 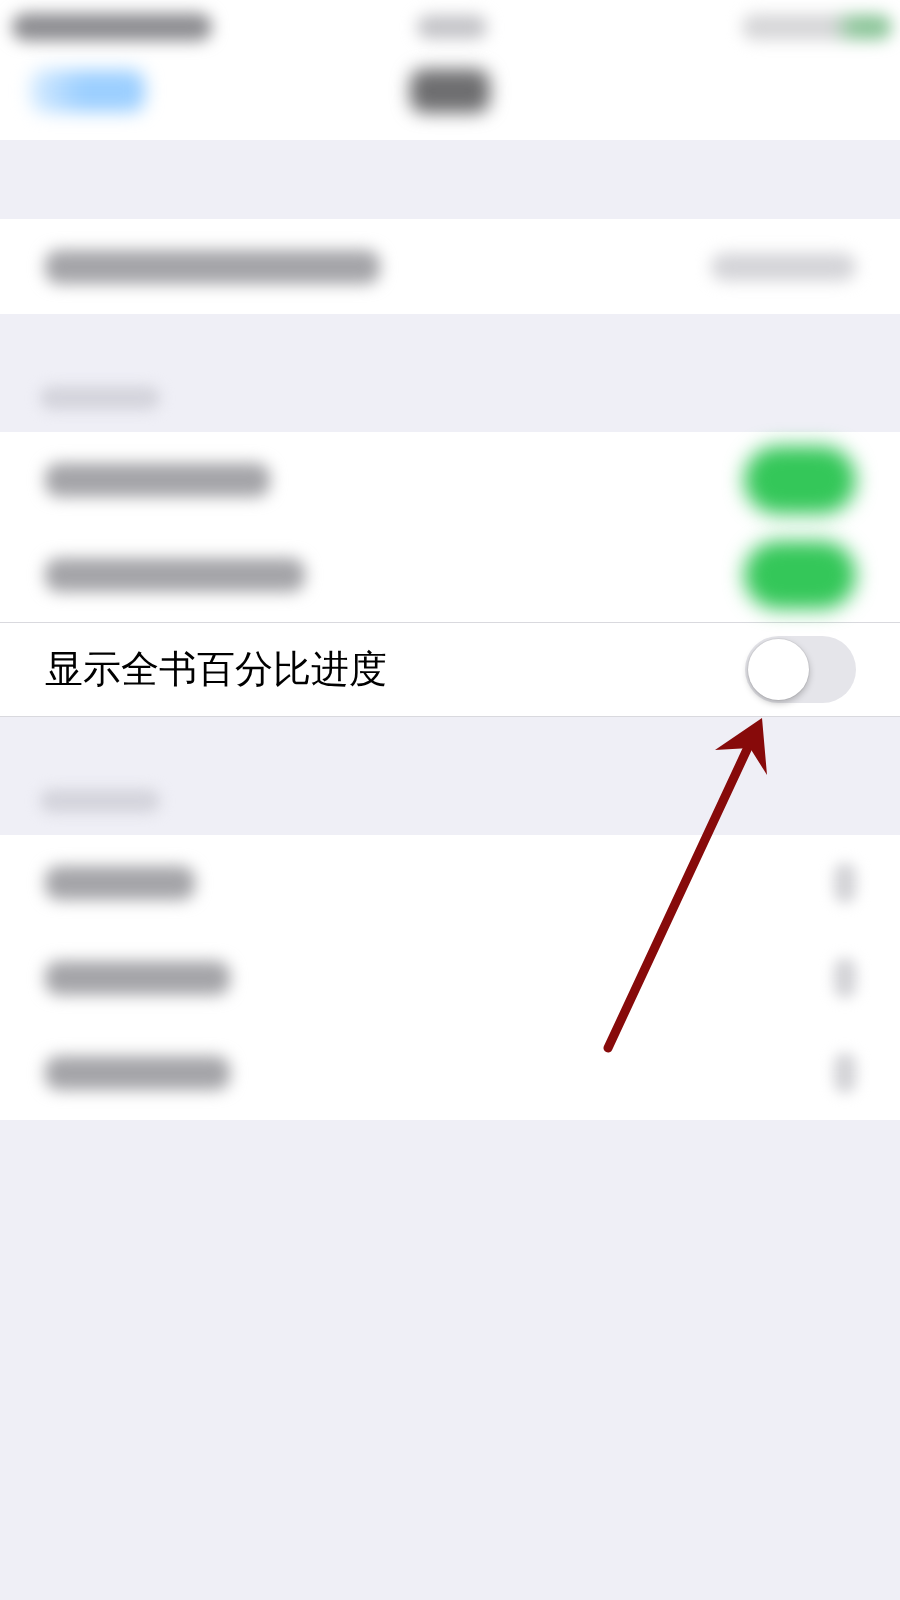 What do you see at coordinates (800, 669) in the screenshot?
I see `toggle-switch` at bounding box center [800, 669].